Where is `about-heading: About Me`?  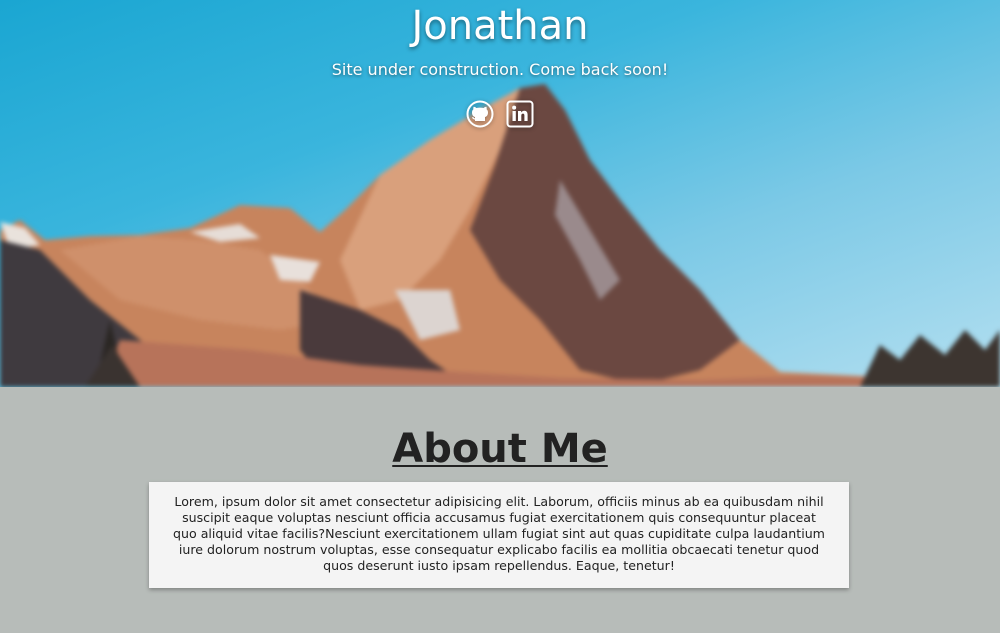 about-heading: About Me is located at coordinates (500, 449).